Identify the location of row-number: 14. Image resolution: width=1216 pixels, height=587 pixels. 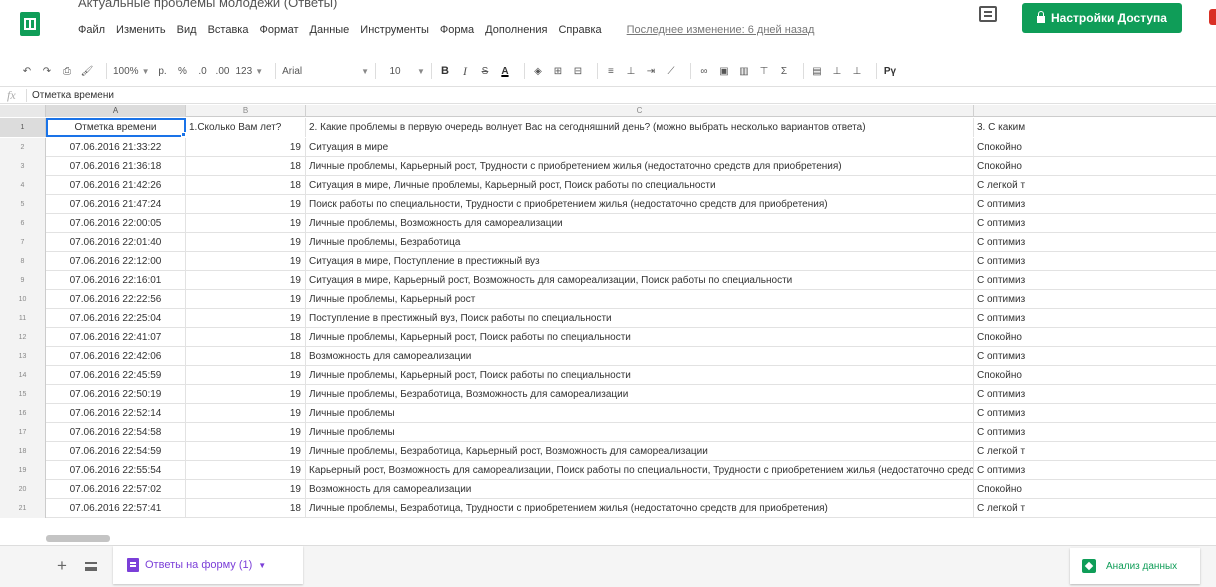
(23, 375).